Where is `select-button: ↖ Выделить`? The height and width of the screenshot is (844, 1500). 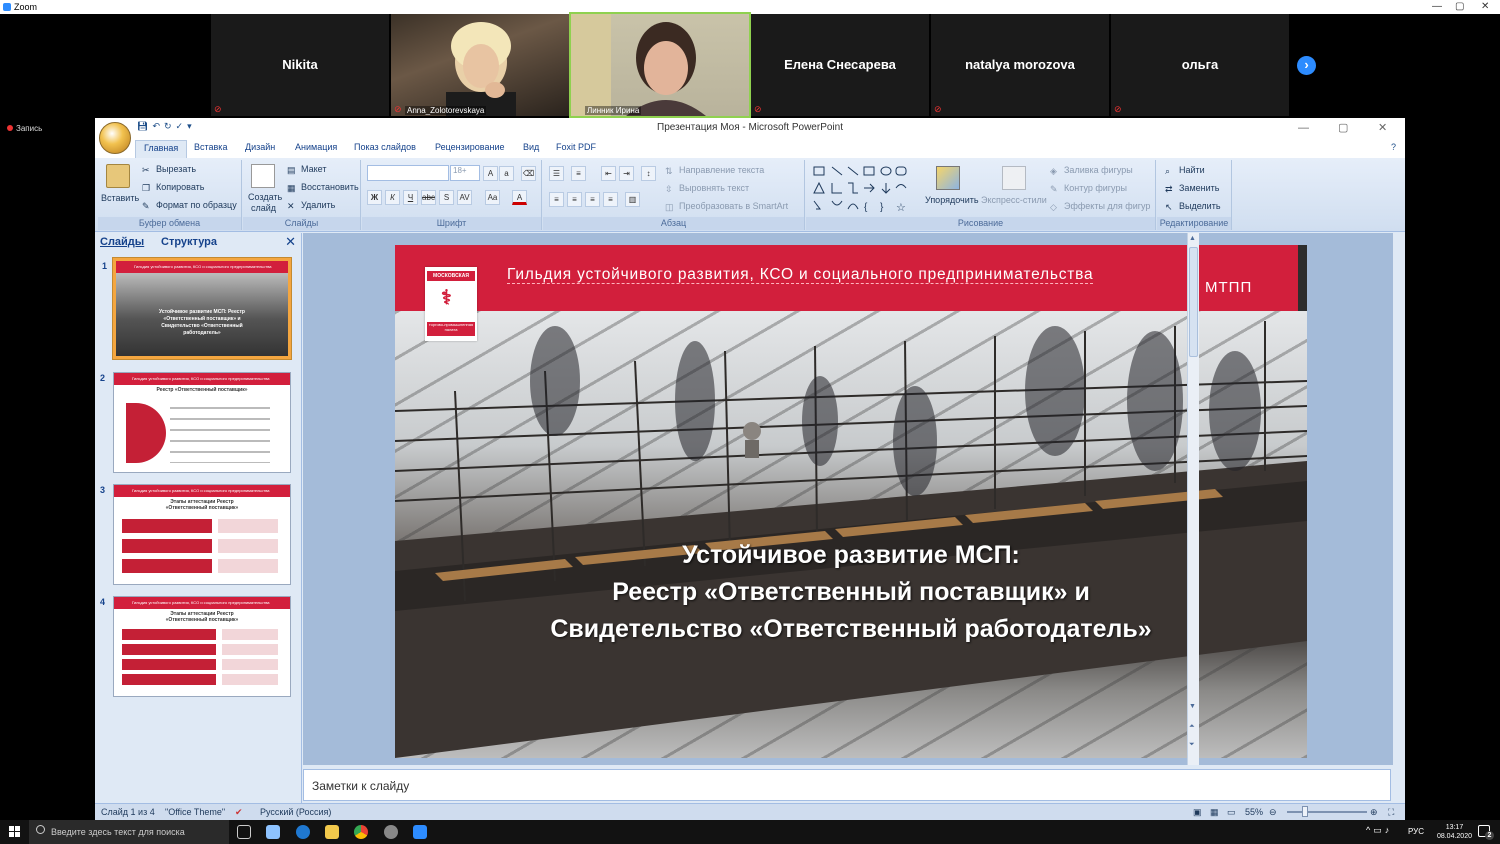
select-button: ↖ Выделить is located at coordinates (1193, 206).